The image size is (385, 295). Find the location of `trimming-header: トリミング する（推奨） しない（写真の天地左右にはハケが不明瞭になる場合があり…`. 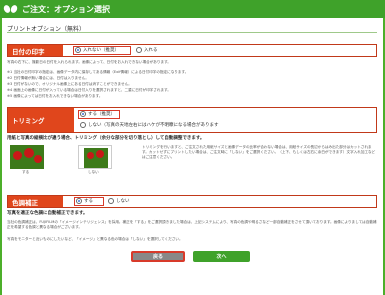

trimming-header: トリミング する（推奨） しない（写真の天地左右にはハケが不明瞭になる場合があり… is located at coordinates (192, 120).